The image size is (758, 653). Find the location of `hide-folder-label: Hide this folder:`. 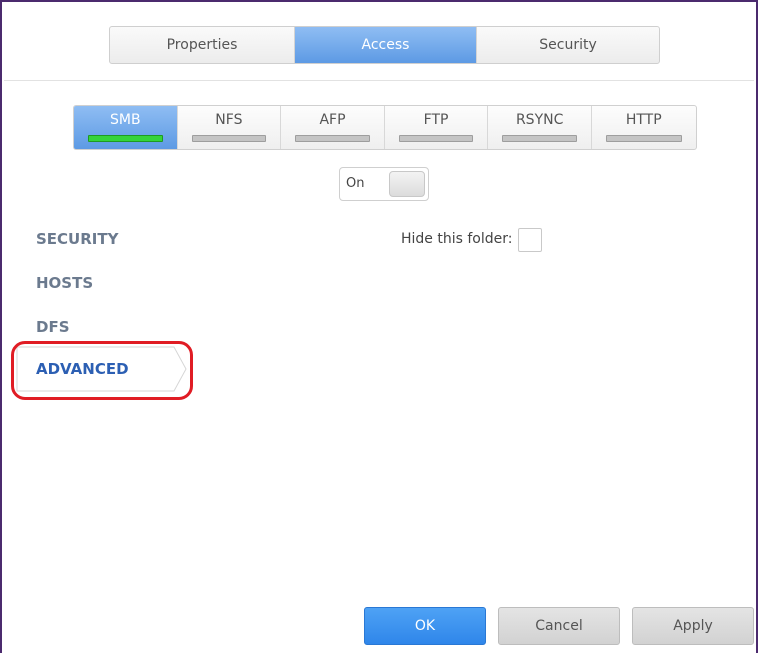

hide-folder-label: Hide this folder: is located at coordinates (457, 239).